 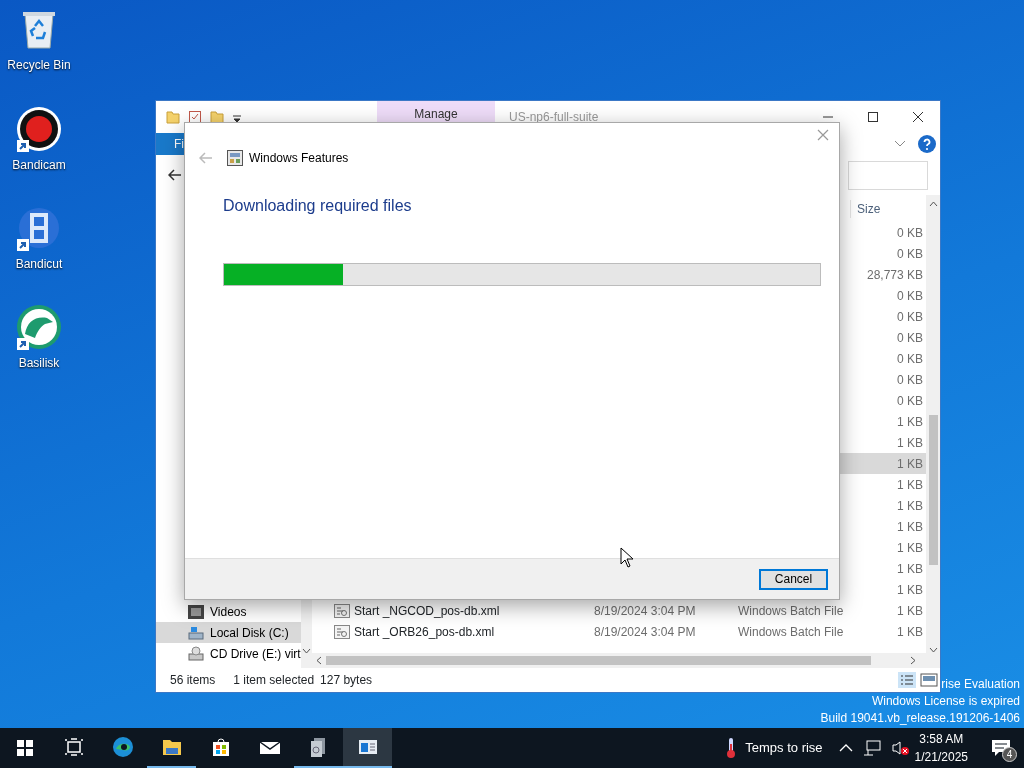 What do you see at coordinates (39, 328) in the screenshot?
I see `bird-icon` at bounding box center [39, 328].